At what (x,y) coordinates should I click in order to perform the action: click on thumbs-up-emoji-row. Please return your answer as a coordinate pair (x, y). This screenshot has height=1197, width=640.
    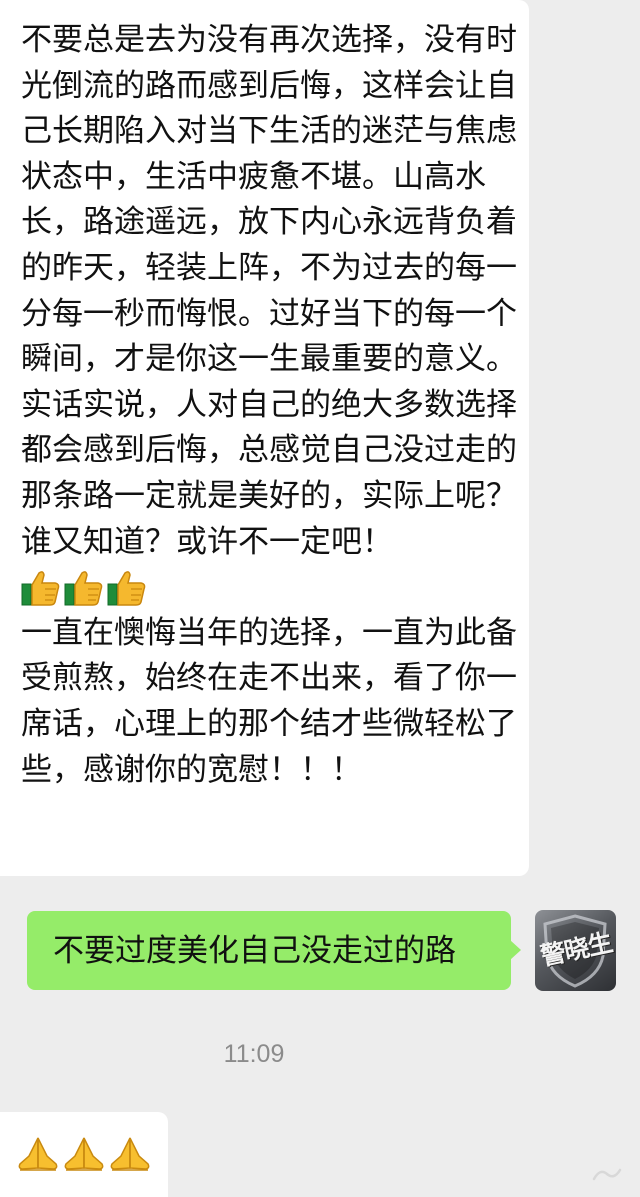
    Looking at the image, I should click on (269, 588).